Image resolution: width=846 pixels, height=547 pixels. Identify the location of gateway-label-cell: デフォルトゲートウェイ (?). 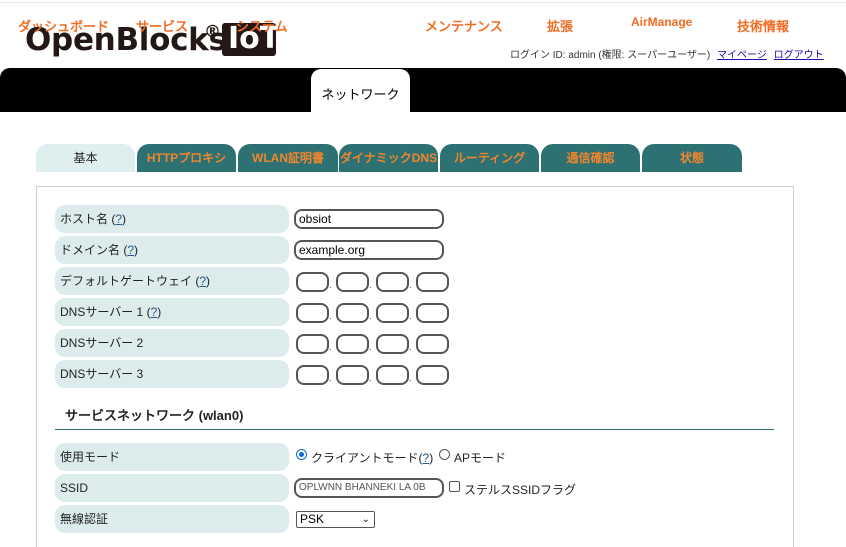
(172, 281).